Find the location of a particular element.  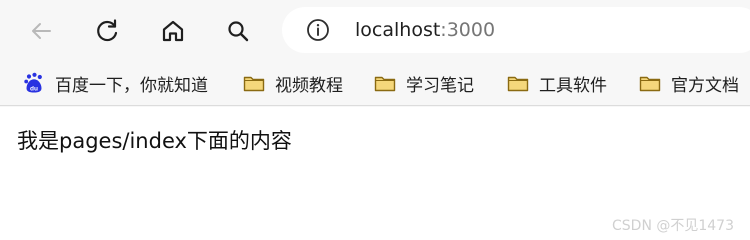

home-button is located at coordinates (173, 31).